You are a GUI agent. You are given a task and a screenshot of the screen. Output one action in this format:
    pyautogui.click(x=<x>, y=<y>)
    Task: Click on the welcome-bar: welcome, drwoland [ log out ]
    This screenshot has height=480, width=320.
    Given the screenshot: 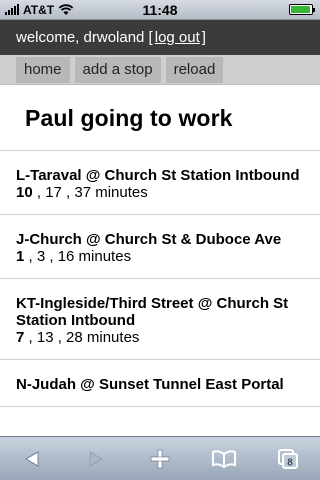 What is the action you would take?
    pyautogui.click(x=160, y=37)
    